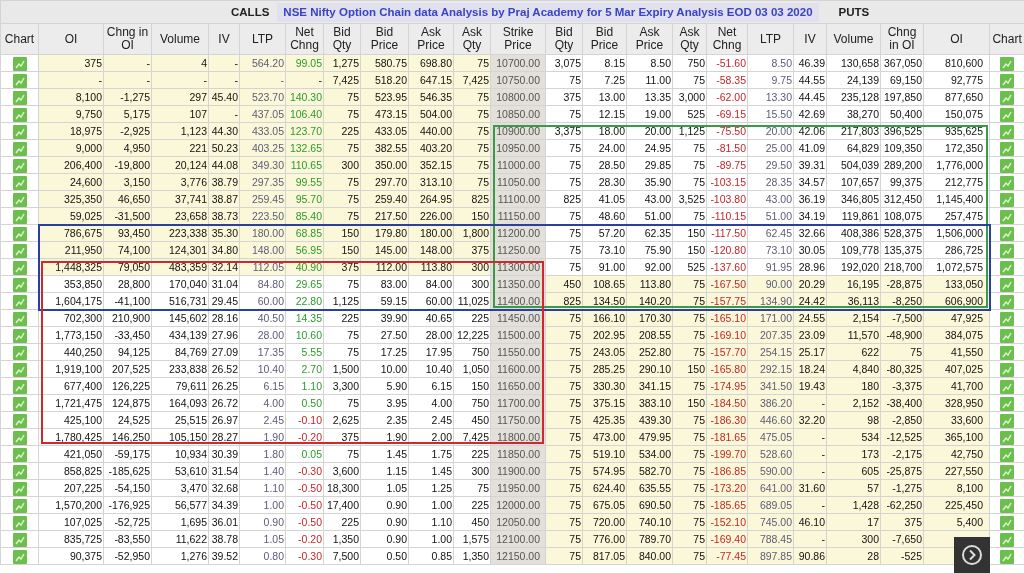  What do you see at coordinates (548, 12) in the screenshot?
I see `page-title: NSE Nifty Option Chain data Analysis by Praj Academy for 5 Mar Expiry Analysis EOD 03 03 2020` at bounding box center [548, 12].